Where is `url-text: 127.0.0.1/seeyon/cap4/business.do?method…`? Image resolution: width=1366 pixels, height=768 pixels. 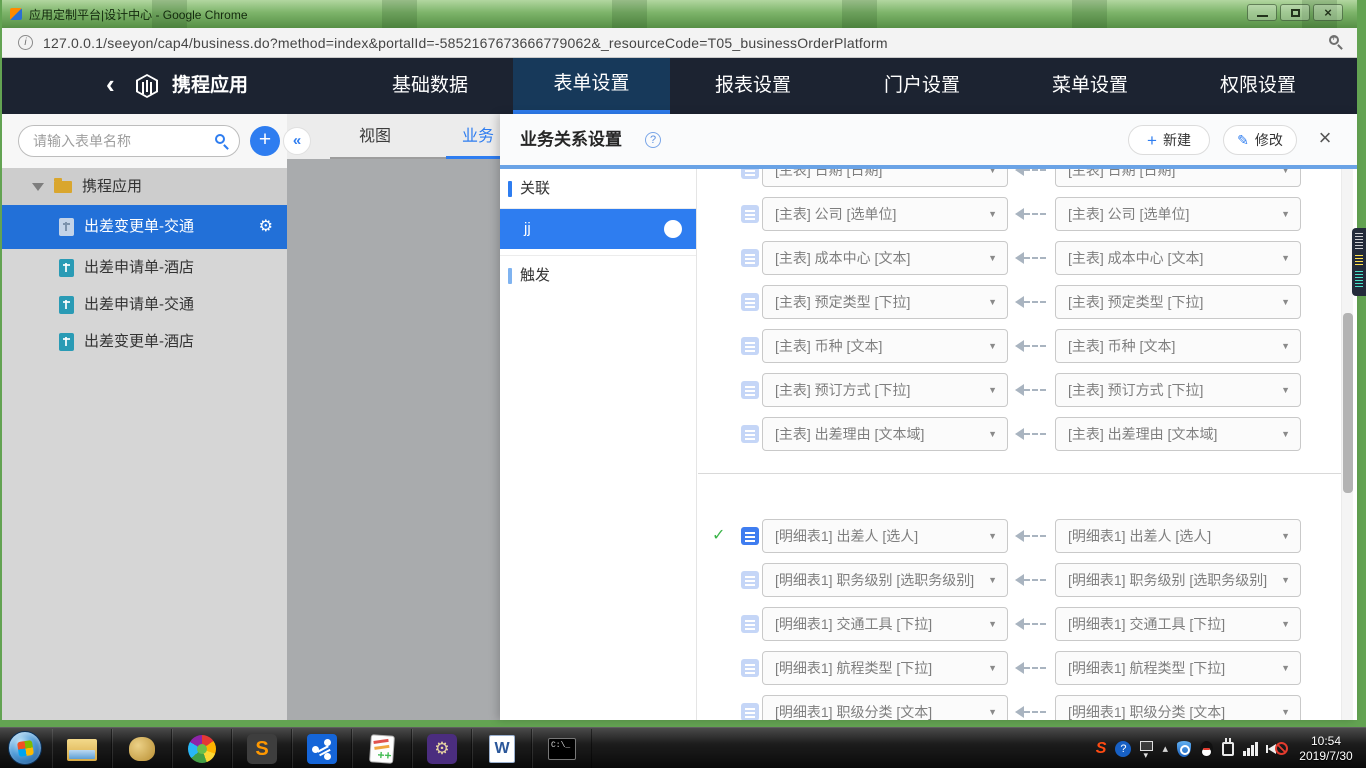
url-text: 127.0.0.1/seeyon/cap4/business.do?method… is located at coordinates (465, 43).